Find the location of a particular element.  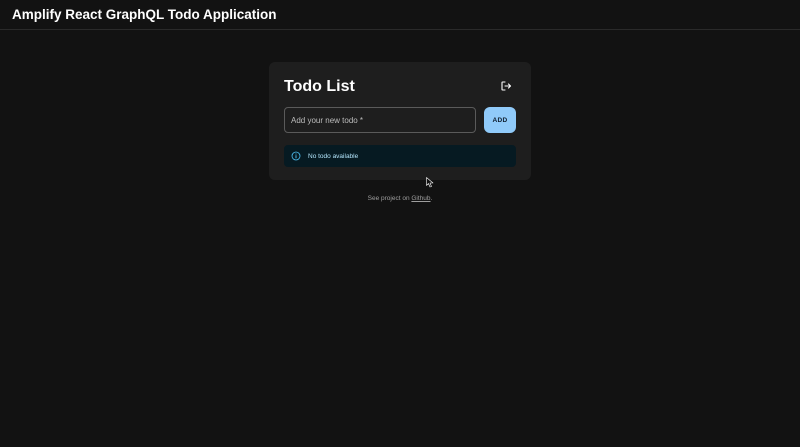

github-link: Github is located at coordinates (420, 198).